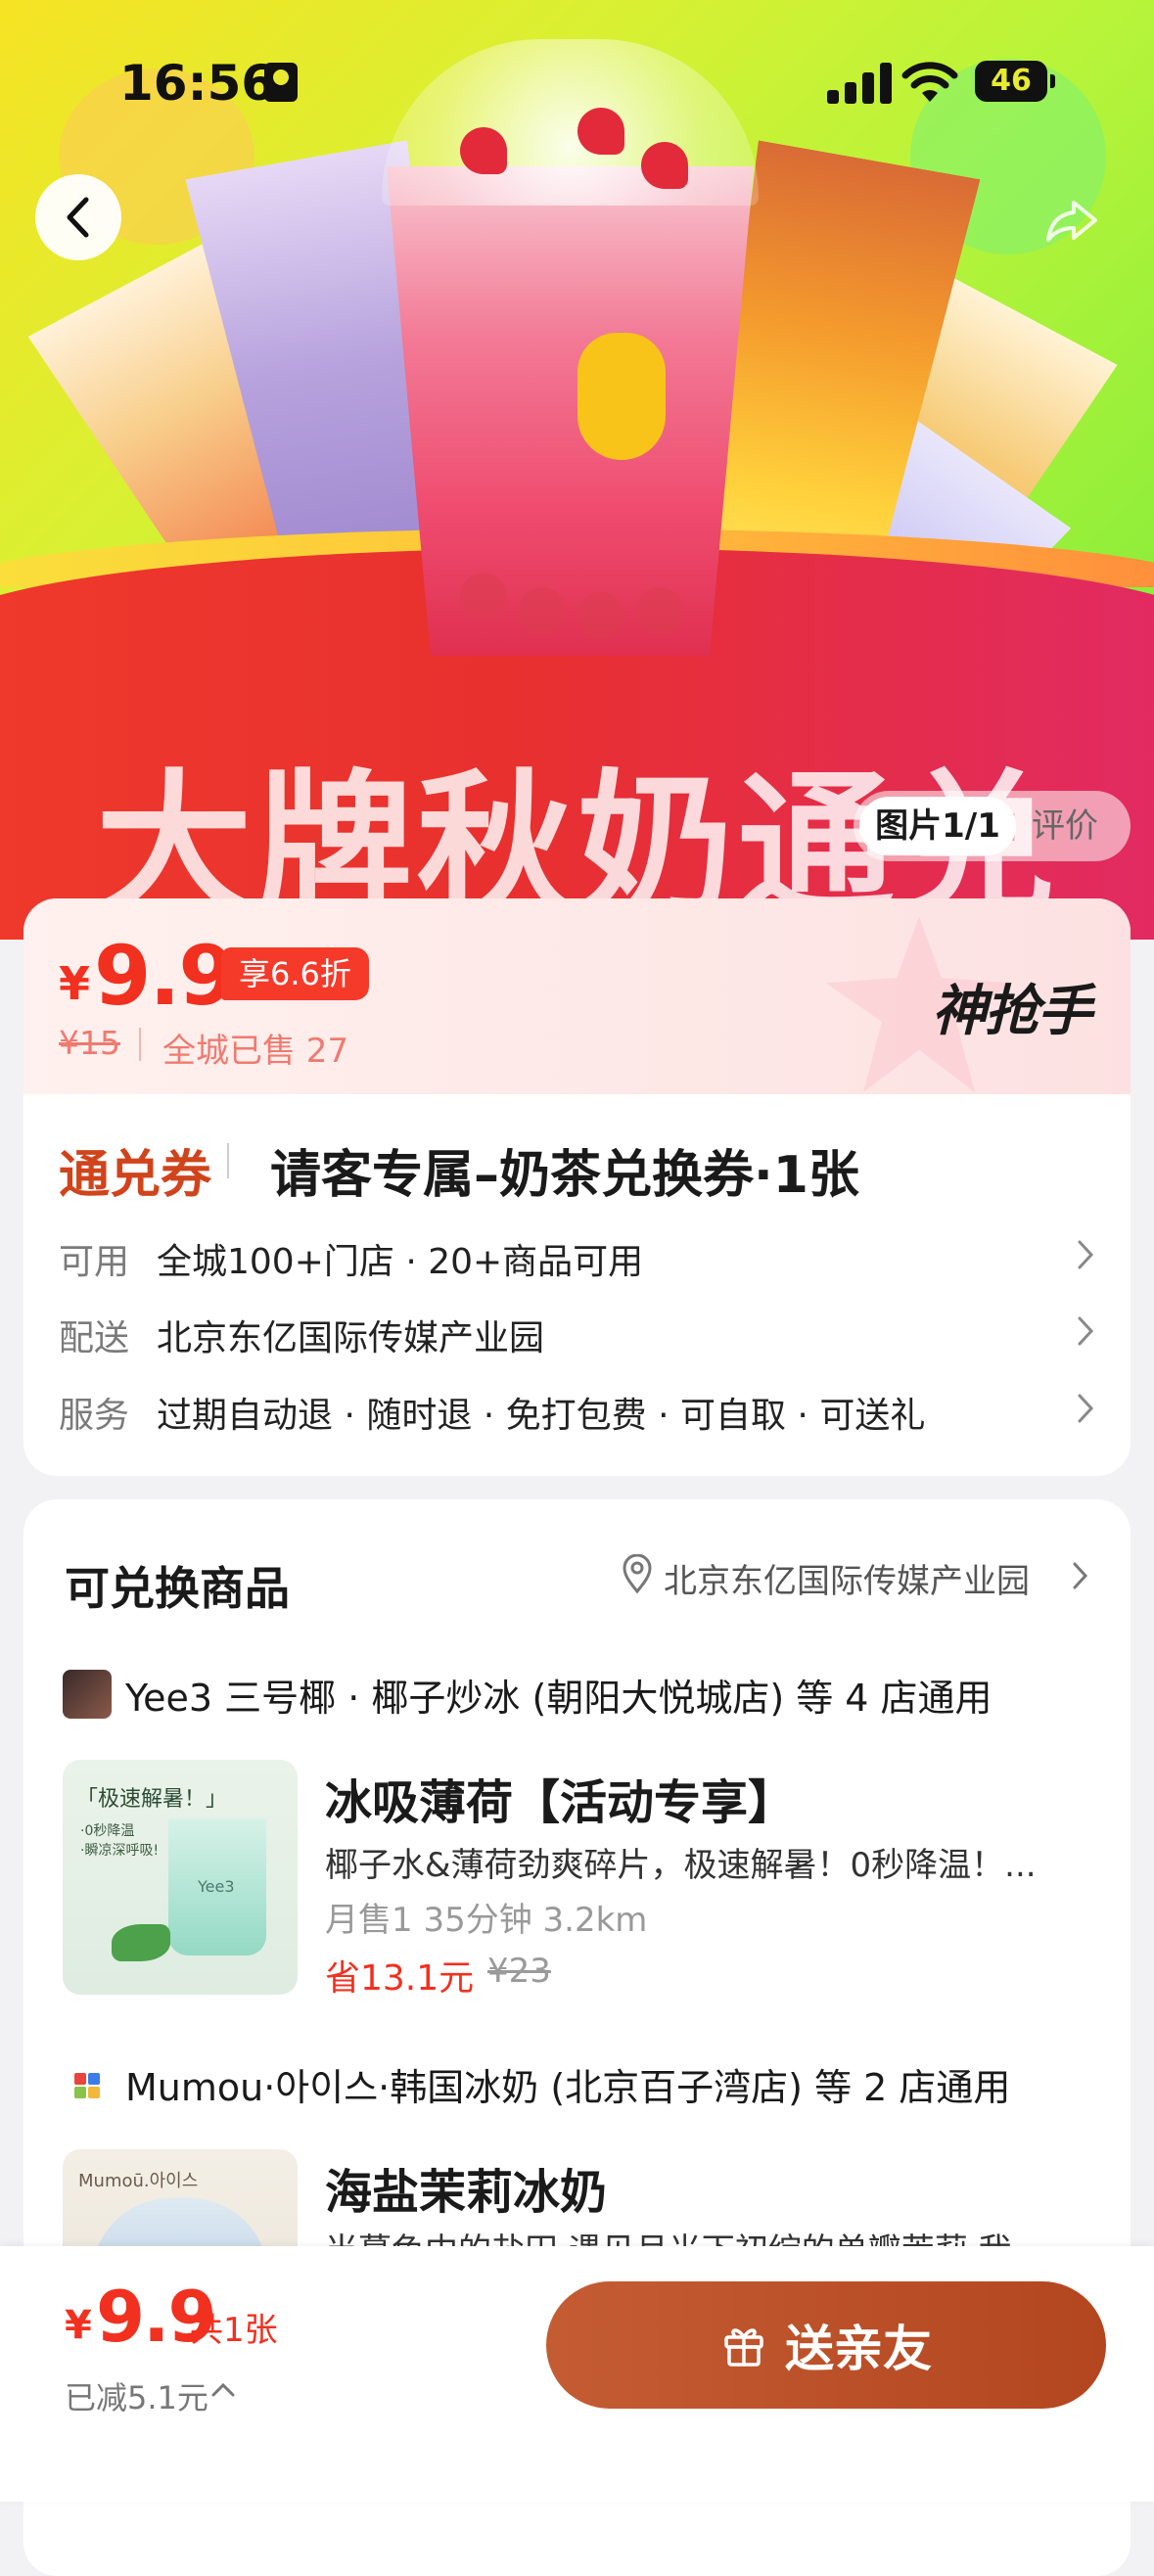  I want to click on info-row-service: 服务 过期自动退 · 随时退 · 免打包费 · 可自取 · 可送礼, so click(577, 1417).